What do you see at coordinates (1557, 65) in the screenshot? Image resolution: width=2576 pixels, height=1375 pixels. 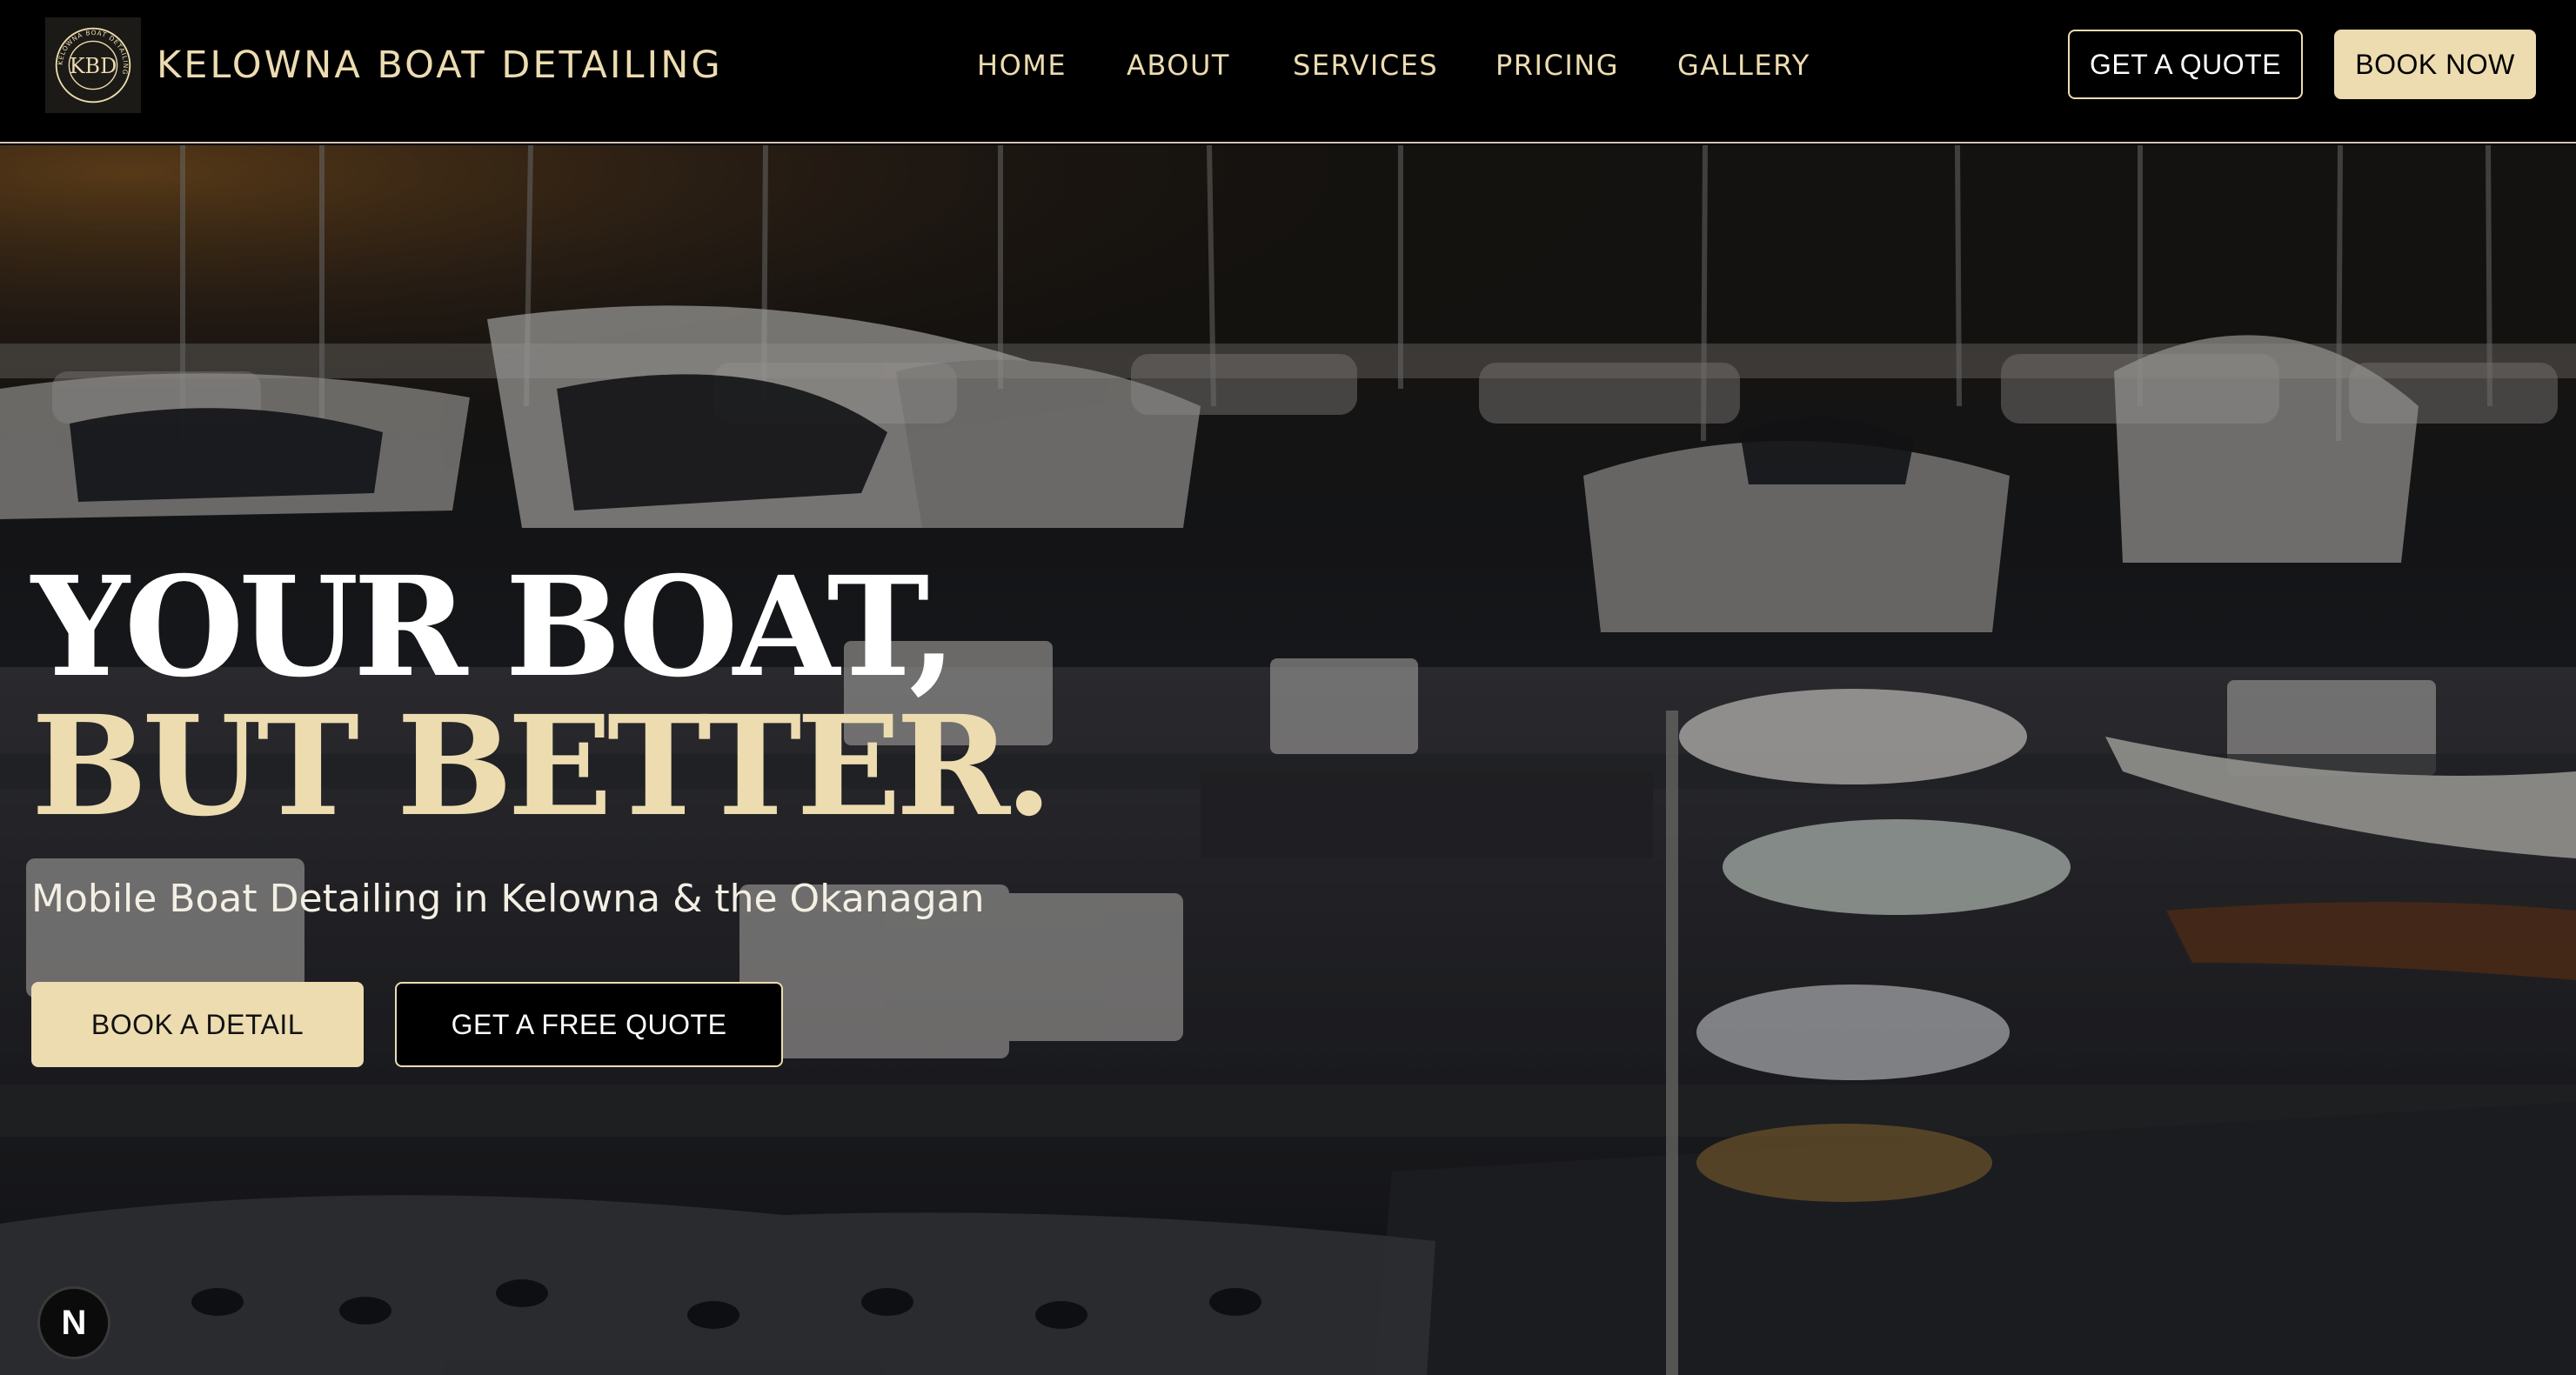 I see `nav-pricing: PRICING` at bounding box center [1557, 65].